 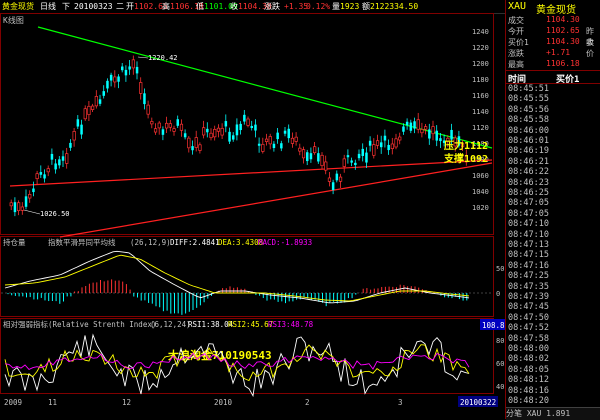 I want to click on quote-value-1: 1102.65, so click(x=563, y=30).